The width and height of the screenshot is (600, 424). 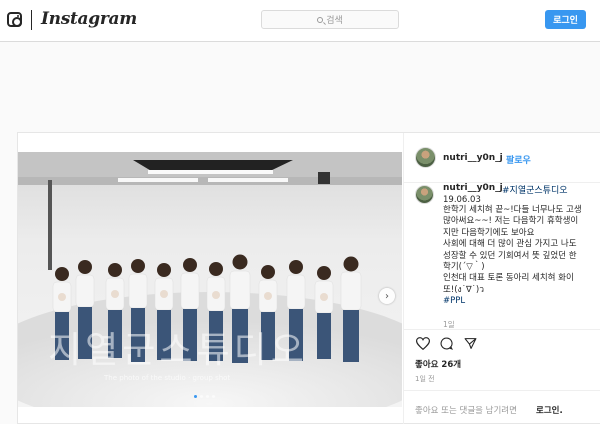 I want to click on instagram-wordmark: Instagram, so click(x=89, y=19).